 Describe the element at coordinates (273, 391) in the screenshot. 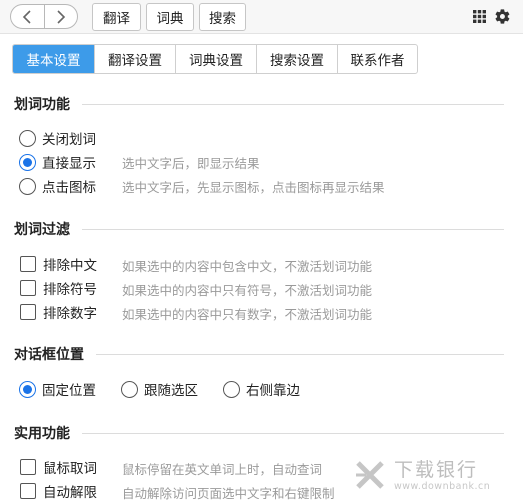

I see `option-label: 右侧靠边` at that location.